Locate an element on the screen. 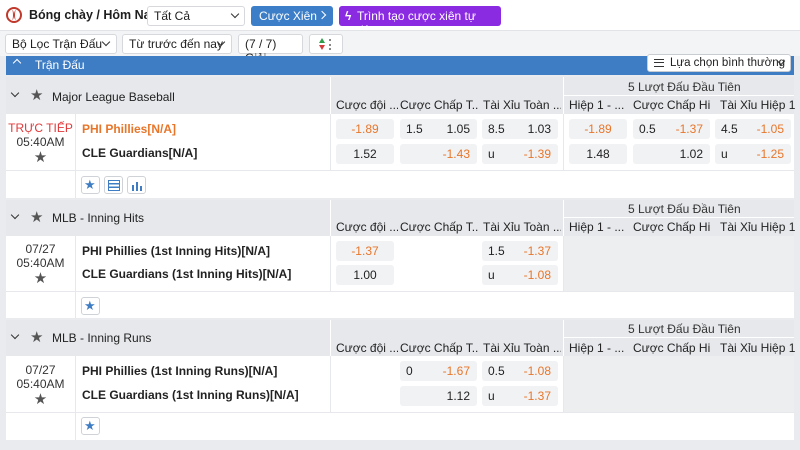 This screenshot has width=800, height=450. odds-cell: 1.48 is located at coordinates (598, 154).